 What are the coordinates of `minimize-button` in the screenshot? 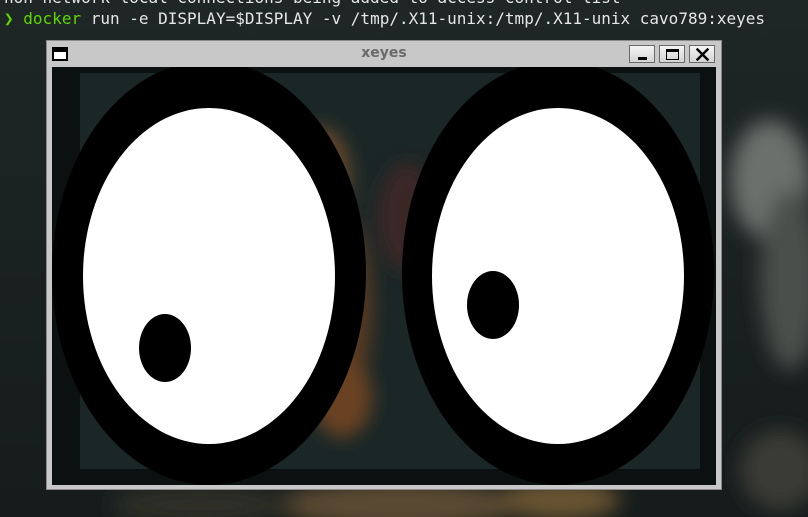 It's located at (642, 54).